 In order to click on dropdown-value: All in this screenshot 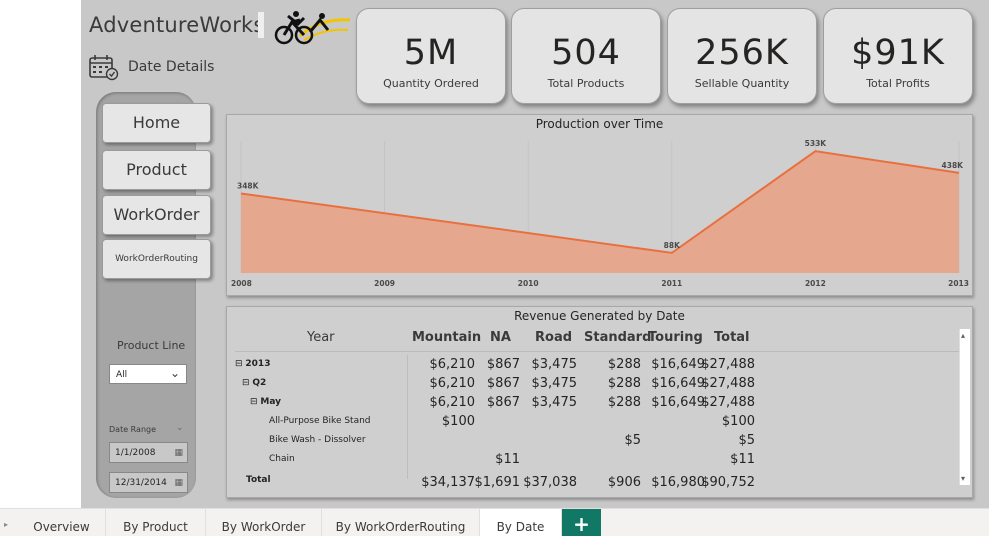, I will do `click(122, 375)`.